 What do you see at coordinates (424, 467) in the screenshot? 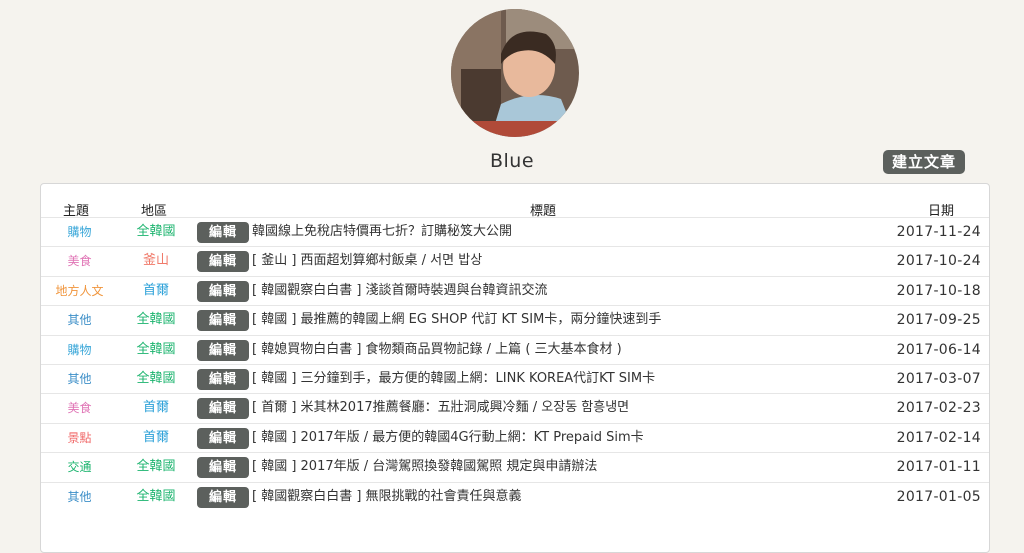
I see `row-title-link: [ 韓國 ] 2017年版 / 台灣駕照換發韓國駕照 規定與申請辦法` at bounding box center [424, 467].